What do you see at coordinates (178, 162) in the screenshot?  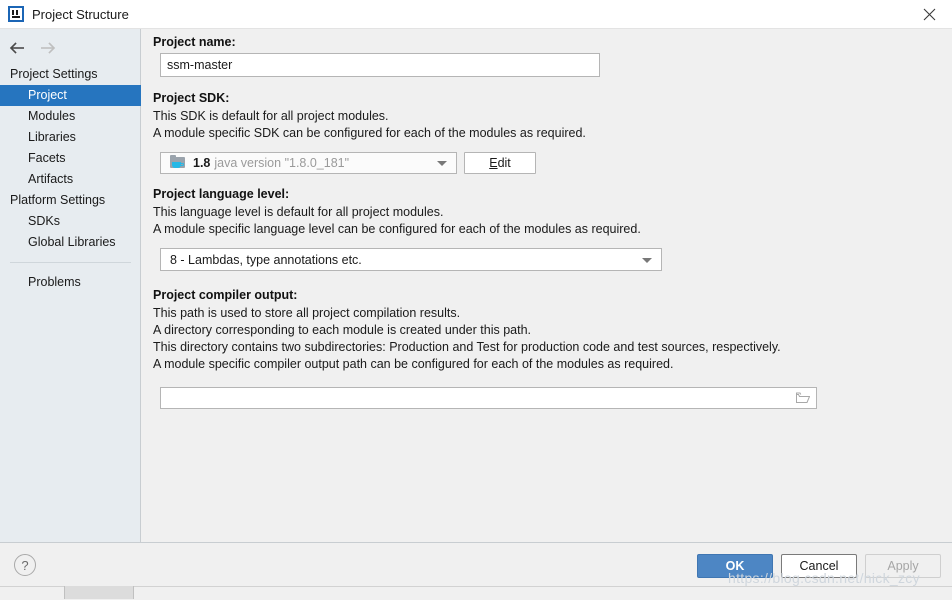 I see `java-sdk-folder-icon` at bounding box center [178, 162].